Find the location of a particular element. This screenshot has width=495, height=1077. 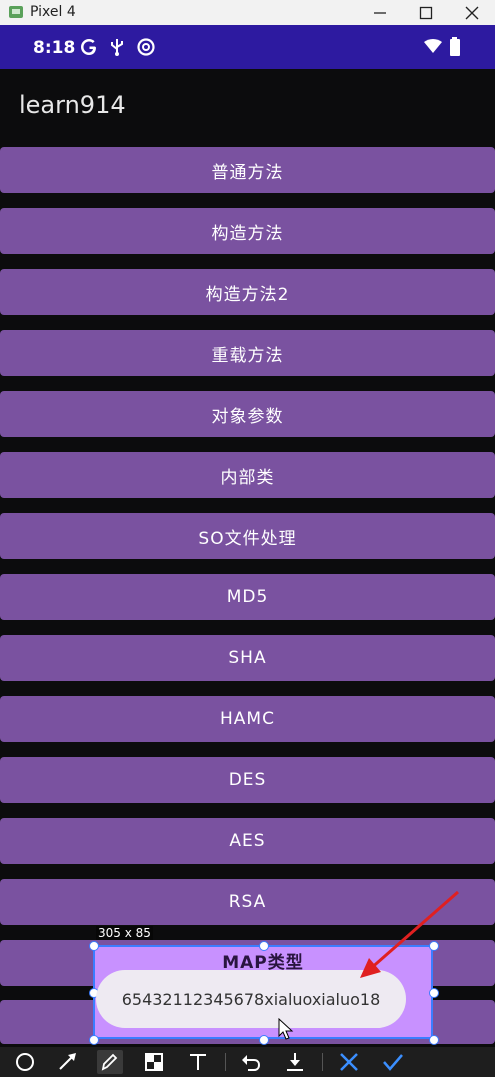

pencil-tool-button is located at coordinates (110, 1062).